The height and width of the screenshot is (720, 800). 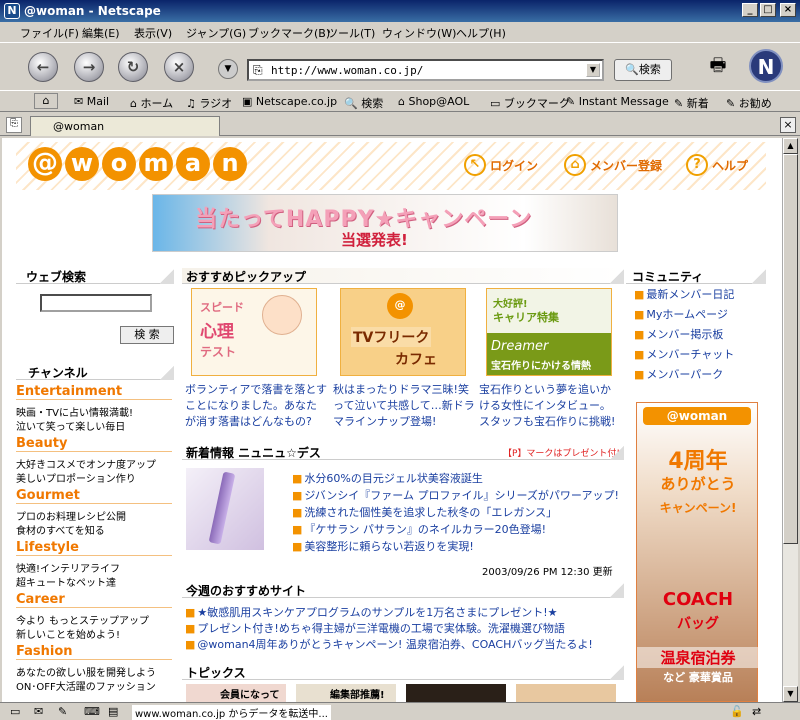 I want to click on pickup-text-3: 宝石作りという夢を追いかける女性にインタビュー。スタッフも宝石作りに挑戦!, so click(x=550, y=406).